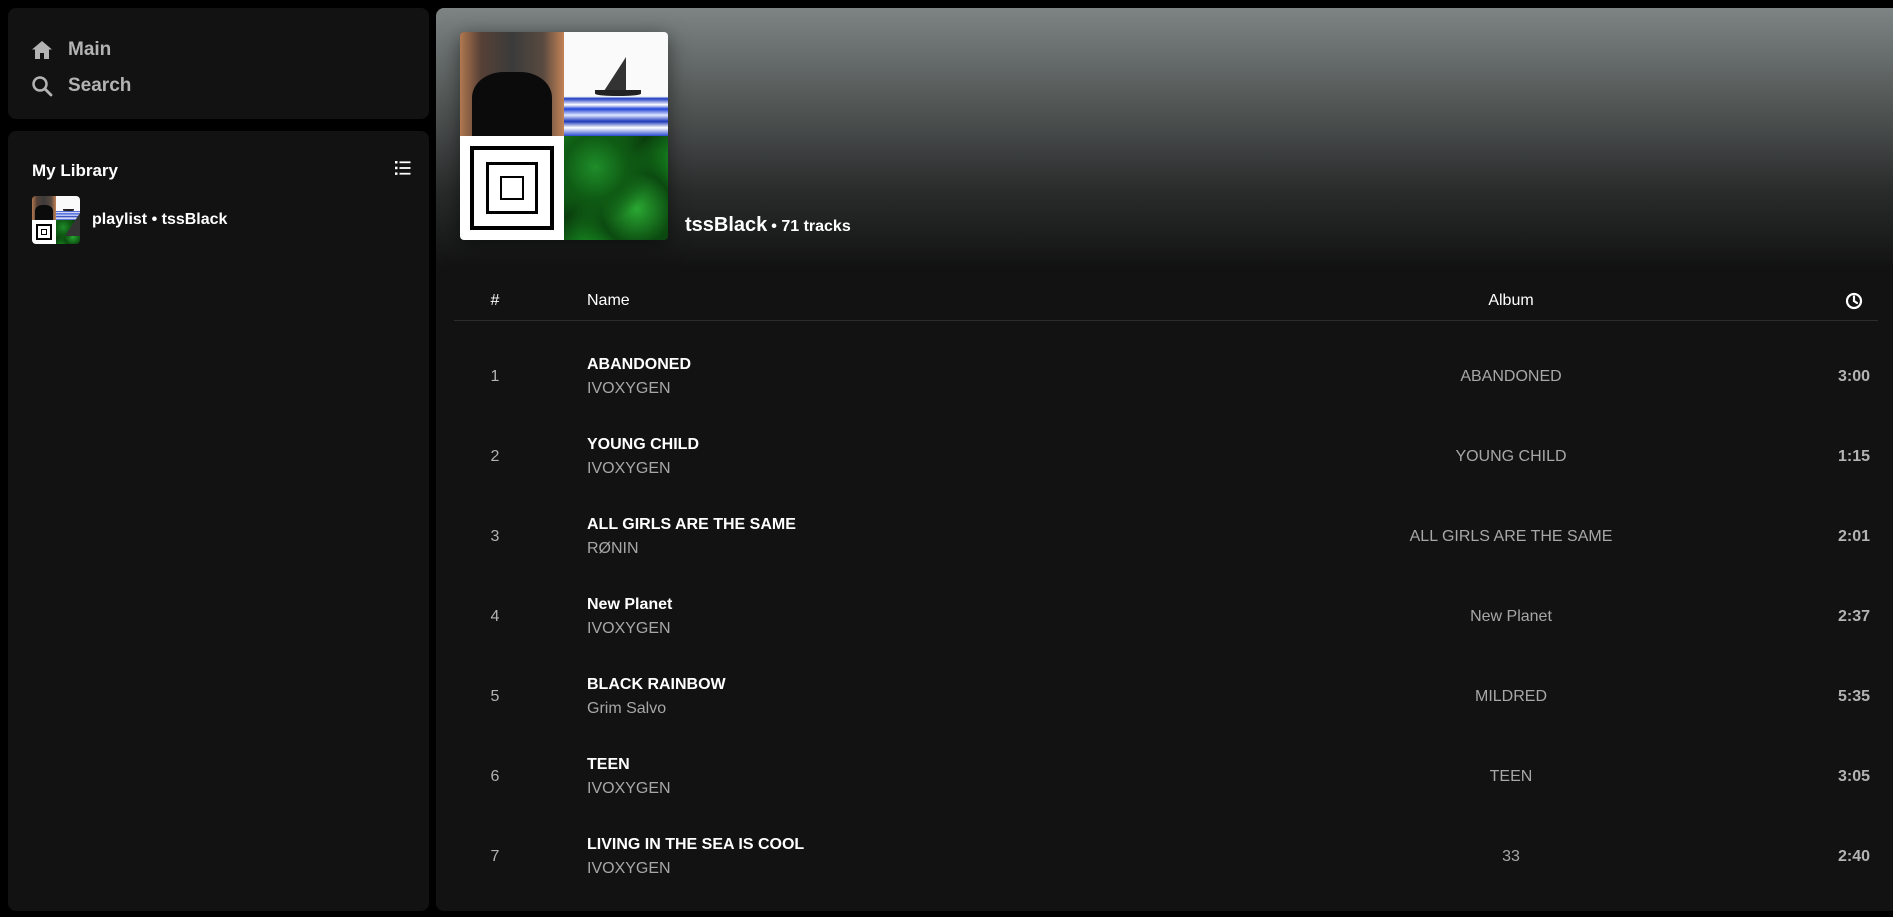 The image size is (1893, 917). What do you see at coordinates (495, 300) in the screenshot?
I see `header-number: #` at bounding box center [495, 300].